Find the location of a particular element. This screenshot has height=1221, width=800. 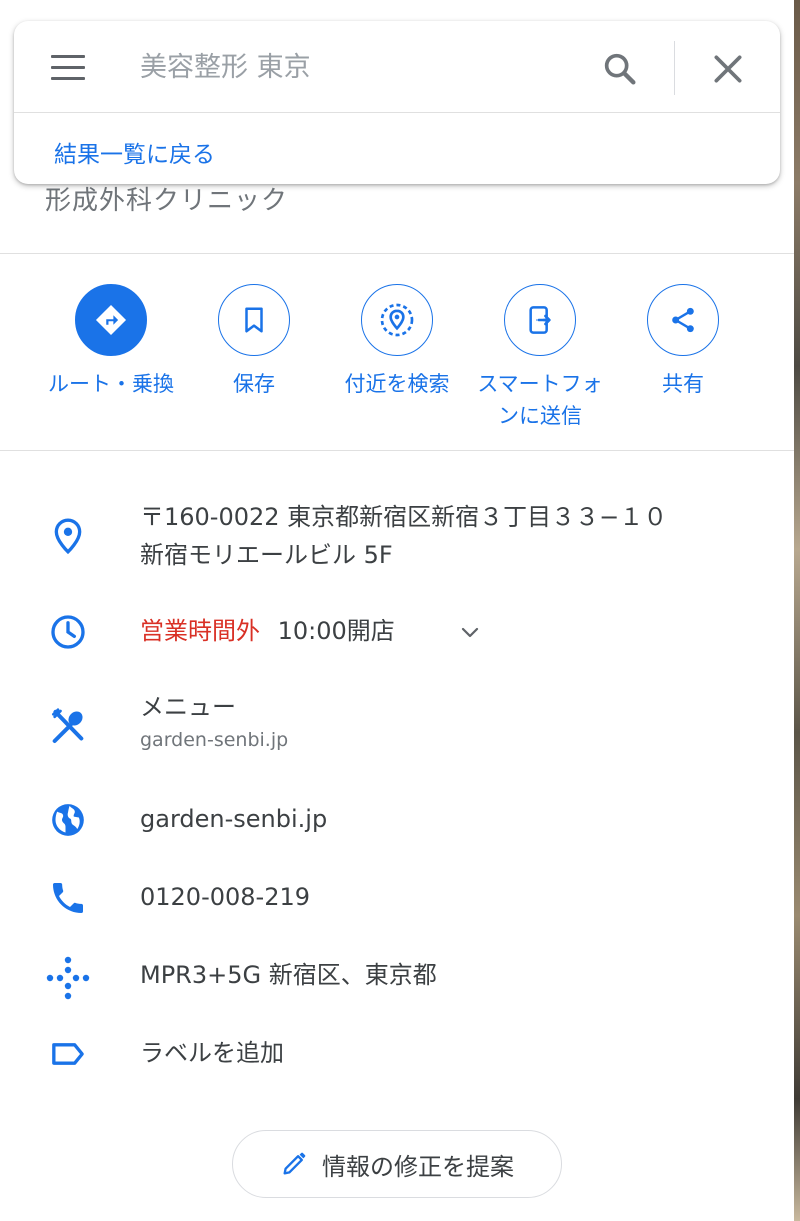

directions-label: ルート・乗換 is located at coordinates (111, 384).